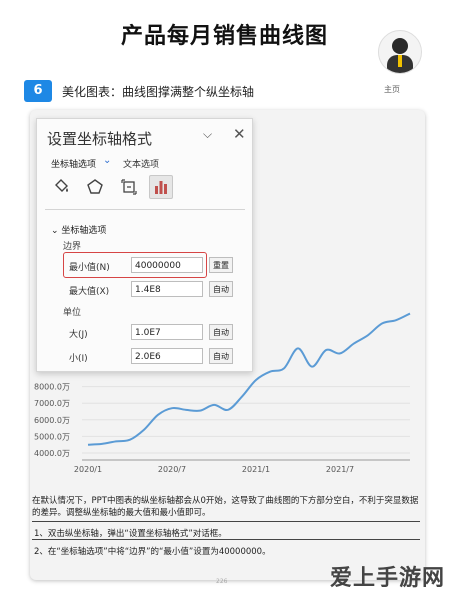 The width and height of the screenshot is (449, 600). What do you see at coordinates (84, 231) in the screenshot?
I see `section-axis-options-label: 坐标轴选项` at bounding box center [84, 231].